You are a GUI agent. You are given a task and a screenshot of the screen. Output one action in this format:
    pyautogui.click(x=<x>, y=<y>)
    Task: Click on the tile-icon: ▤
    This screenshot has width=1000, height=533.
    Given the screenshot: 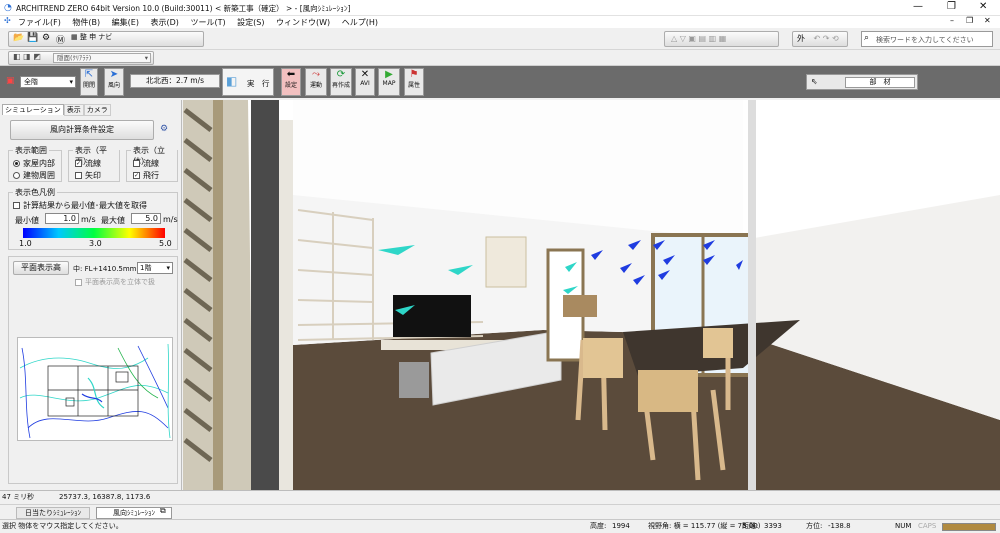 What is the action you would take?
    pyautogui.click(x=703, y=38)
    